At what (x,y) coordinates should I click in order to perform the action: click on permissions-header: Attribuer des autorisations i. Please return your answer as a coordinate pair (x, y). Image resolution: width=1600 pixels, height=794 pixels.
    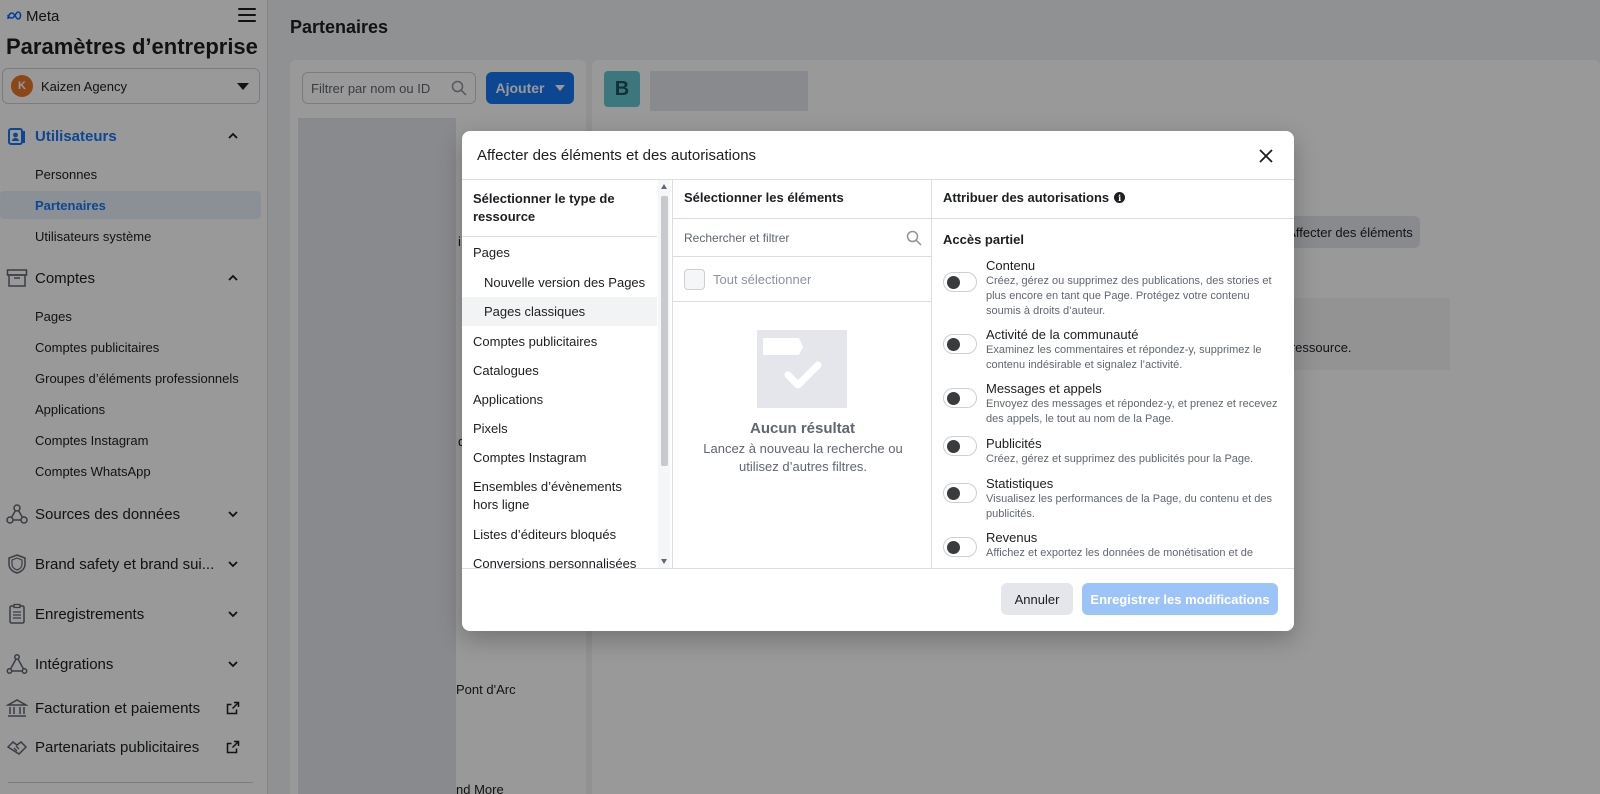
    Looking at the image, I should click on (1034, 197).